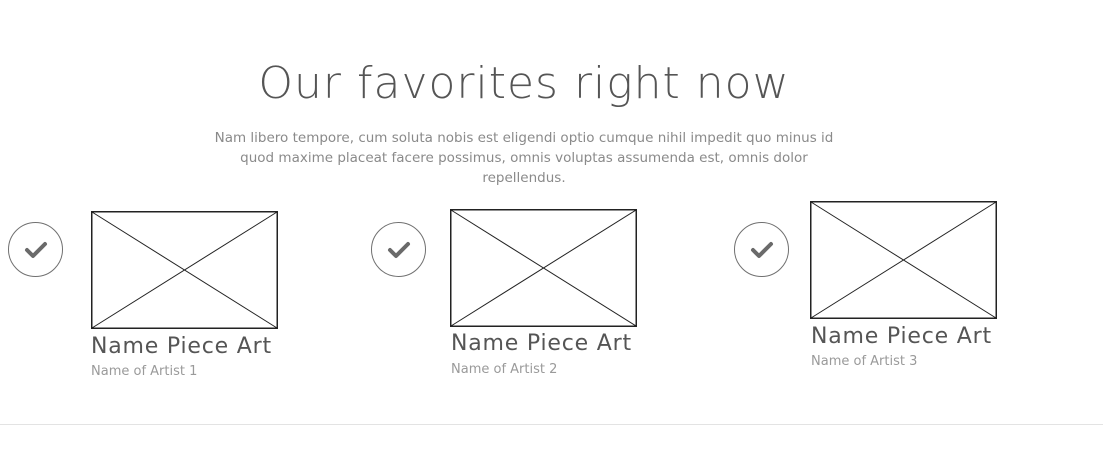 This screenshot has height=450, width=1103. What do you see at coordinates (551, 424) in the screenshot?
I see `section-divider` at bounding box center [551, 424].